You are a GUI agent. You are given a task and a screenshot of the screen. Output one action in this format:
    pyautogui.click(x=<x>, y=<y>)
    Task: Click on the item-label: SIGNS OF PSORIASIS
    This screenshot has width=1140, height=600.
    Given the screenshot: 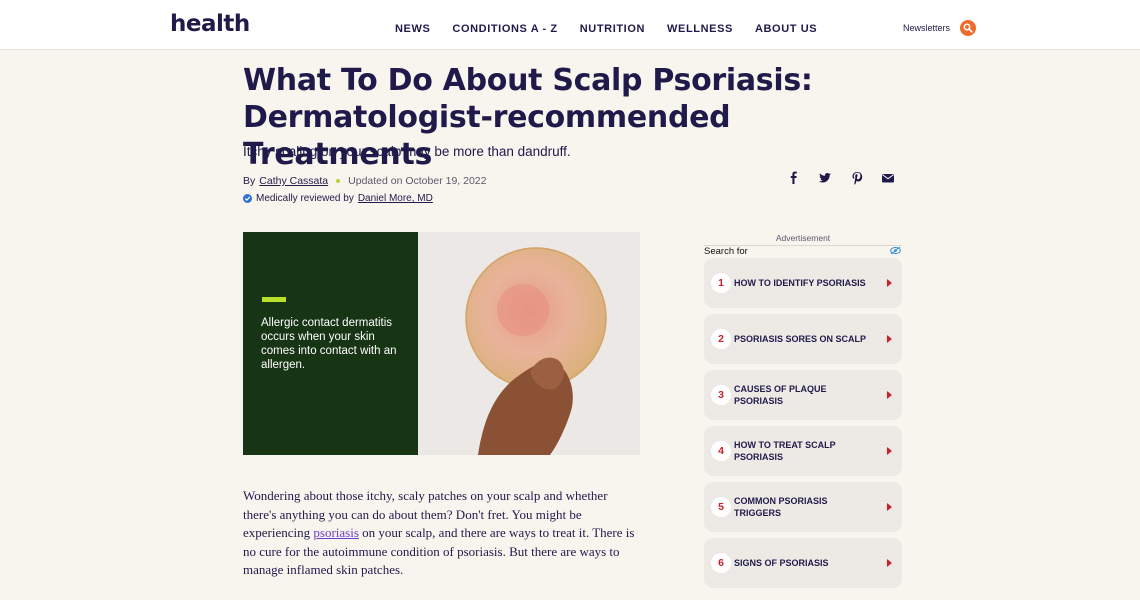 What is the action you would take?
    pyautogui.click(x=781, y=563)
    